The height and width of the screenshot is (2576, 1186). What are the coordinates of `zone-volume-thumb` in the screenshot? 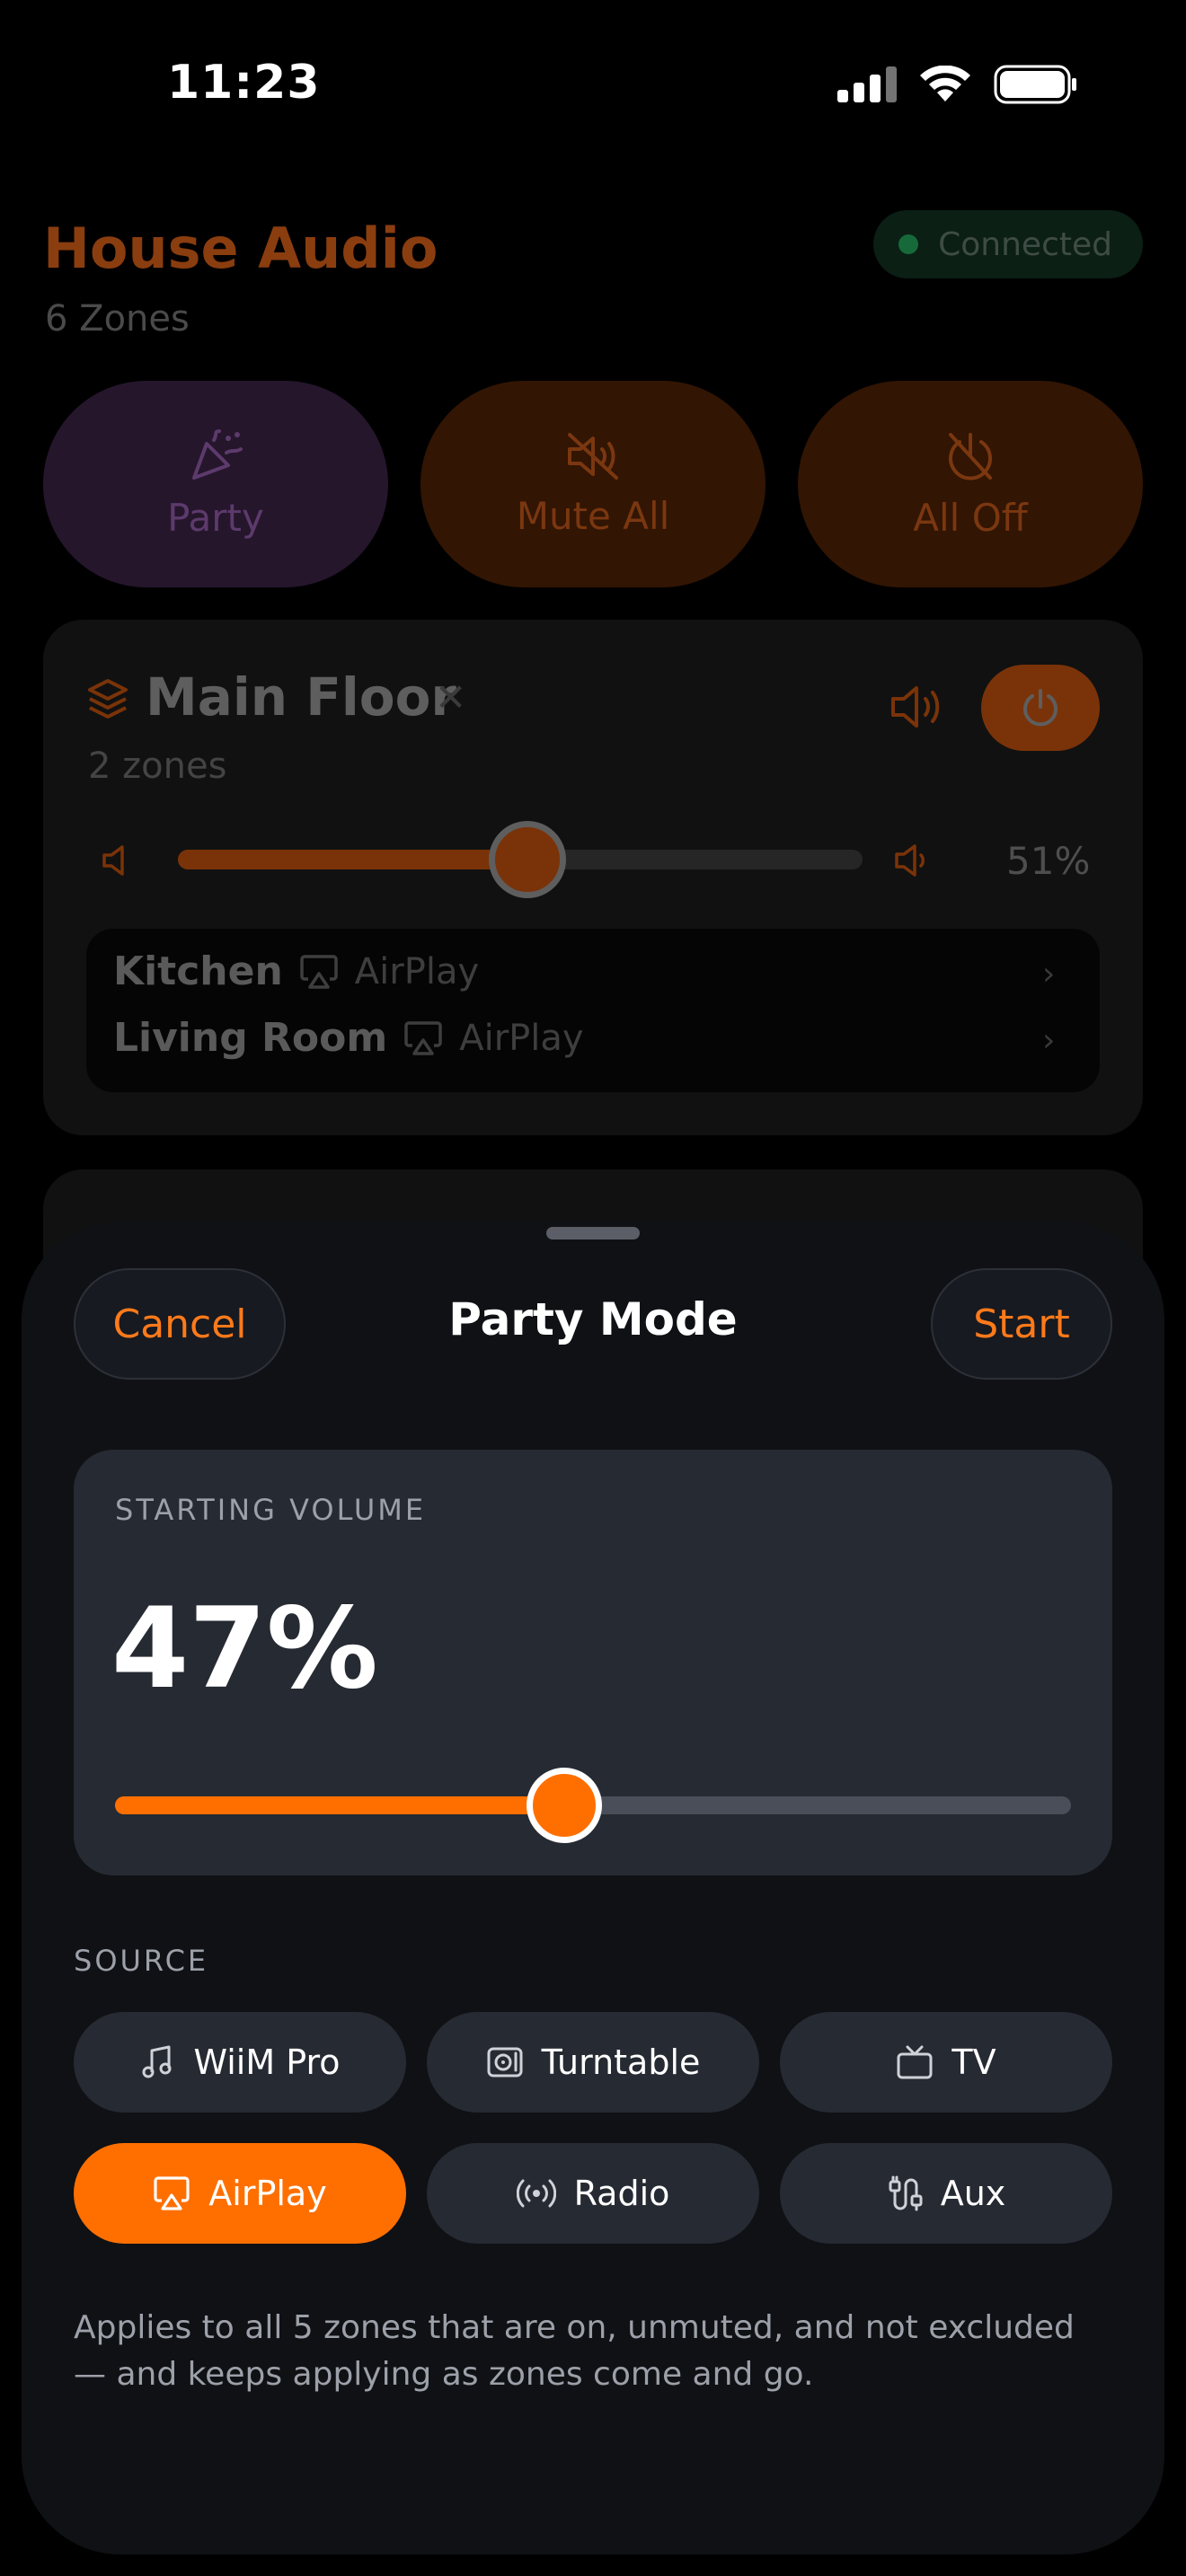 It's located at (527, 859).